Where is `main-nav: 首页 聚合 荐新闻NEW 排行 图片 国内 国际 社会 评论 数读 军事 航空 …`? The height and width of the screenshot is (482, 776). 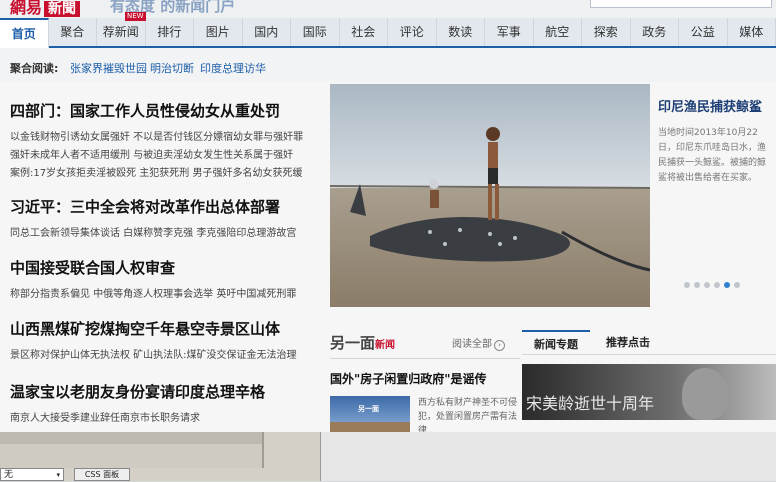
main-nav: 首页 聚合 荐新闻NEW 排行 图片 国内 国际 社会 评论 数读 军事 航空 … is located at coordinates (388, 33).